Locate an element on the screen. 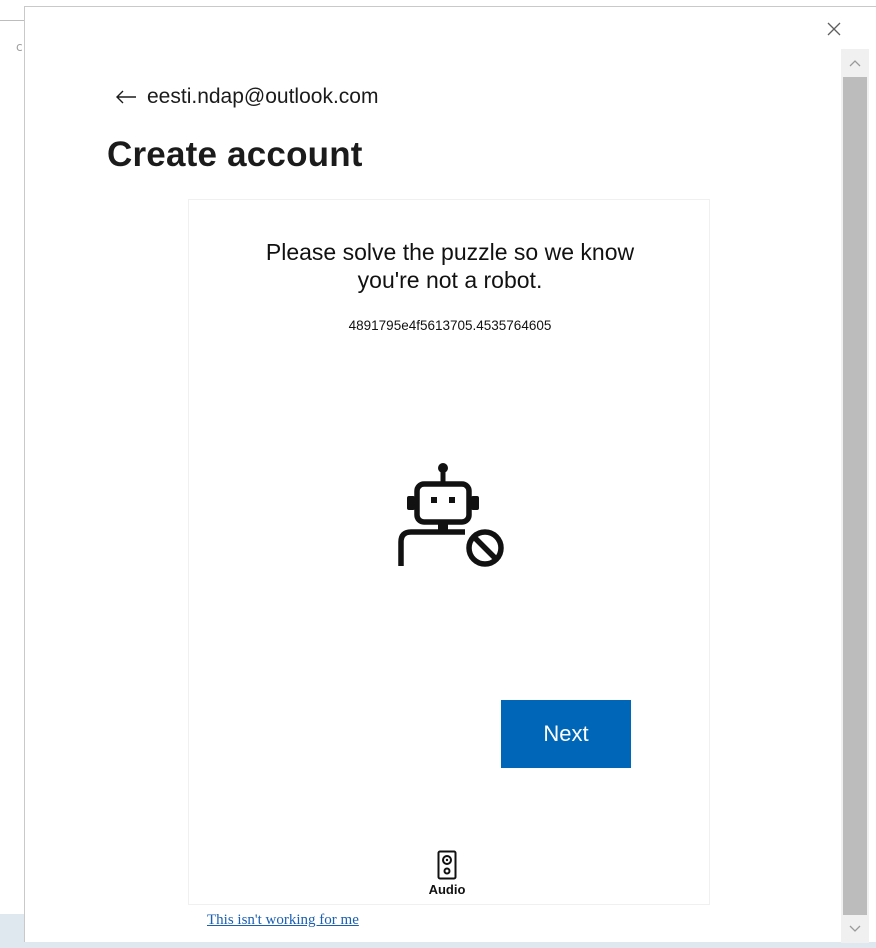 This screenshot has height=948, width=876. scroll-down-button is located at coordinates (855, 929).